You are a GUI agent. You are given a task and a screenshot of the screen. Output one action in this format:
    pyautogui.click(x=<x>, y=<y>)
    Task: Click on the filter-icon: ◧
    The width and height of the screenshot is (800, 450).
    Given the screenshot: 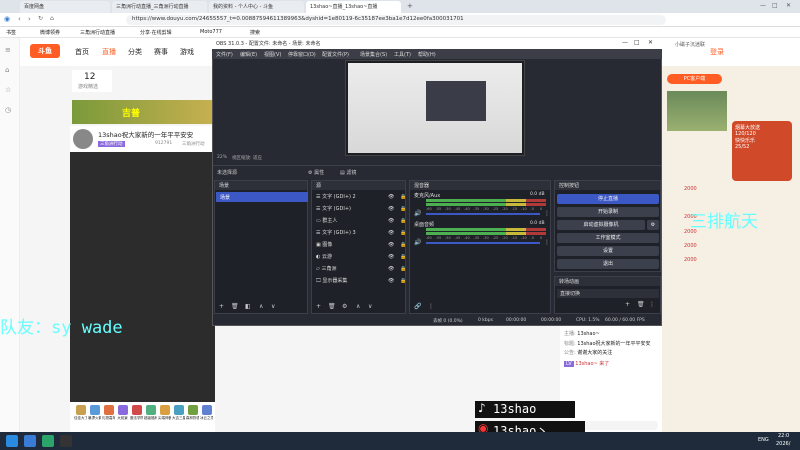 What is the action you would take?
    pyautogui.click(x=248, y=306)
    